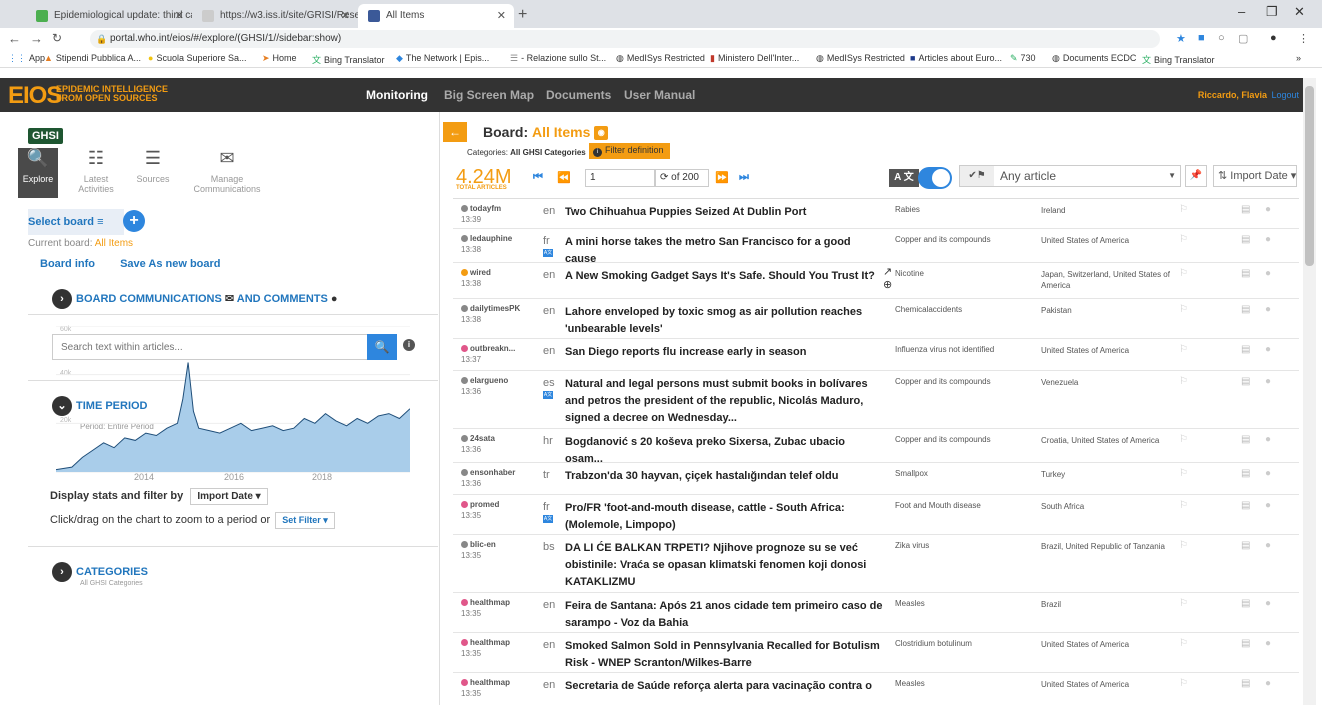 The width and height of the screenshot is (1322, 705). I want to click on bookmark-item: ⋮⋮ App, so click(26, 58).